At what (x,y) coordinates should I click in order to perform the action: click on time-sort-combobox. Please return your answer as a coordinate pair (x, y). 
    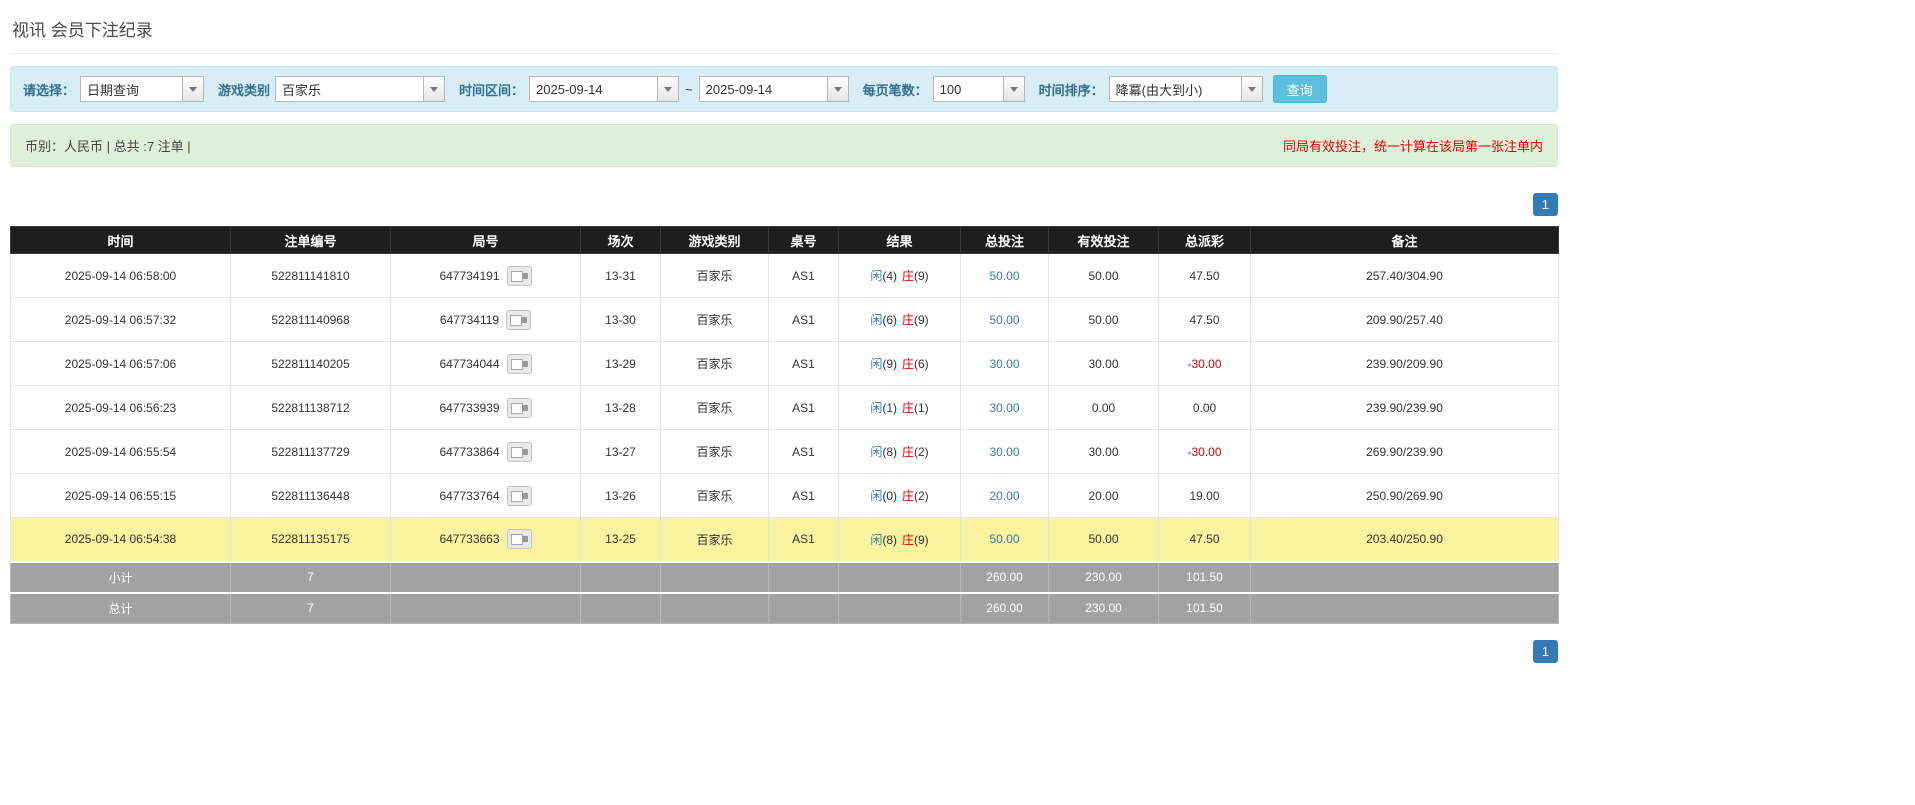
    Looking at the image, I should click on (1185, 89).